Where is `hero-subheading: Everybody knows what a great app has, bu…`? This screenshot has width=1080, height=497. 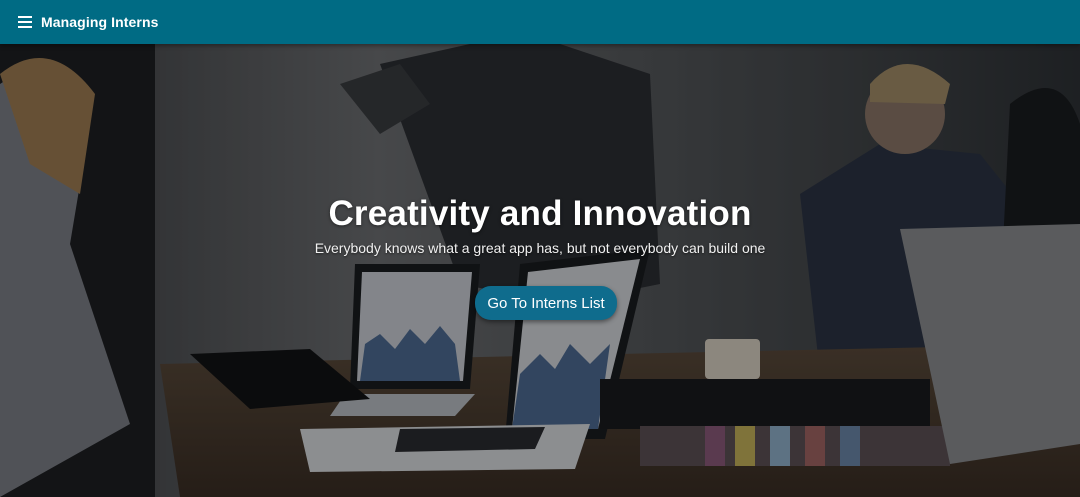 hero-subheading: Everybody knows what a great app has, bu… is located at coordinates (540, 248).